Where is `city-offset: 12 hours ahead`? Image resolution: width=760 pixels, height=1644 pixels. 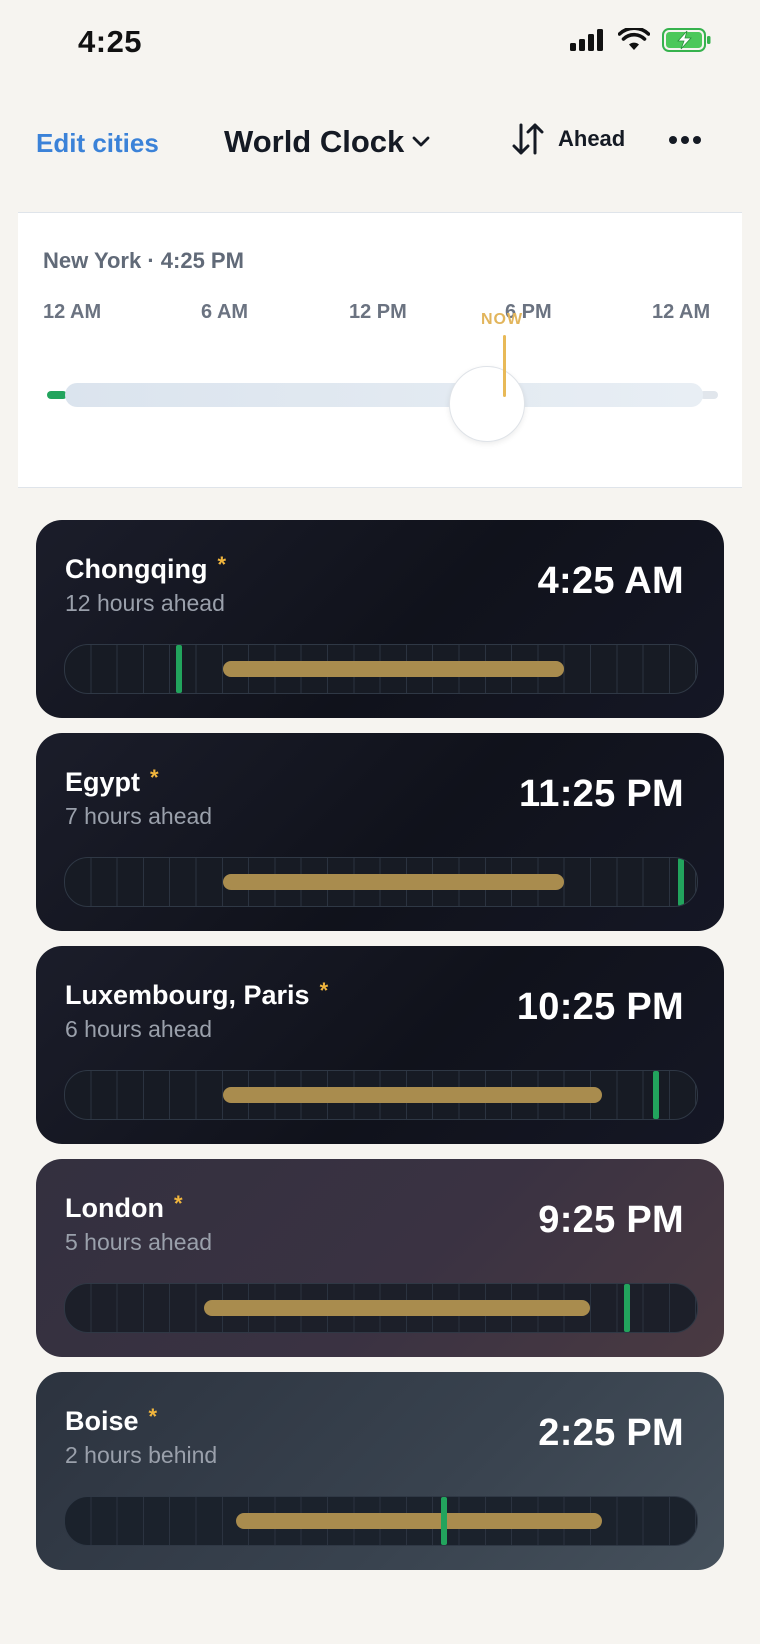
city-offset: 12 hours ahead is located at coordinates (145, 603).